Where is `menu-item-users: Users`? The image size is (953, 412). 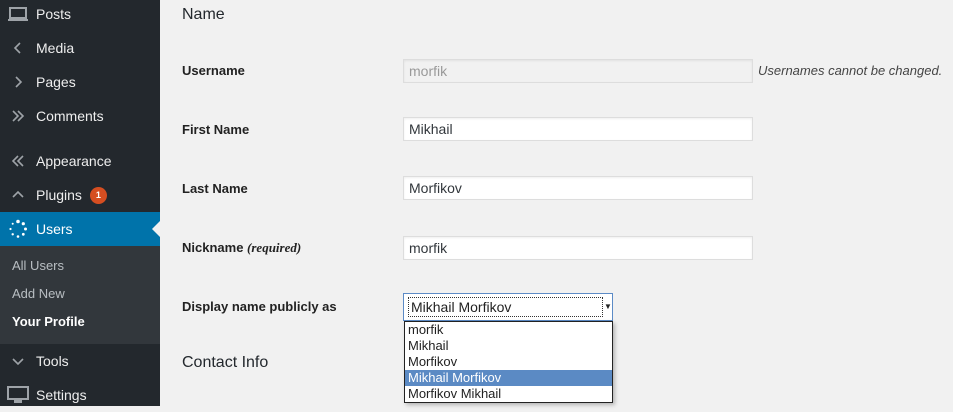
menu-item-users: Users is located at coordinates (80, 229).